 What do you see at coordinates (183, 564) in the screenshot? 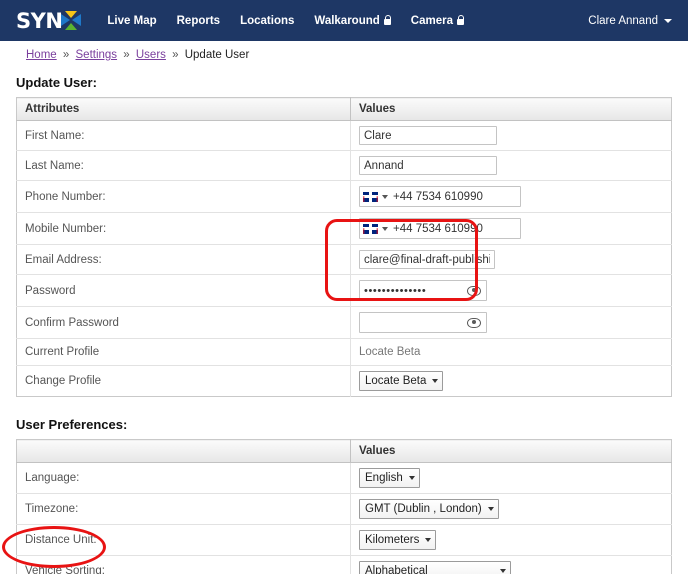
I see `row-label: Vehicle Sorting:` at bounding box center [183, 564].